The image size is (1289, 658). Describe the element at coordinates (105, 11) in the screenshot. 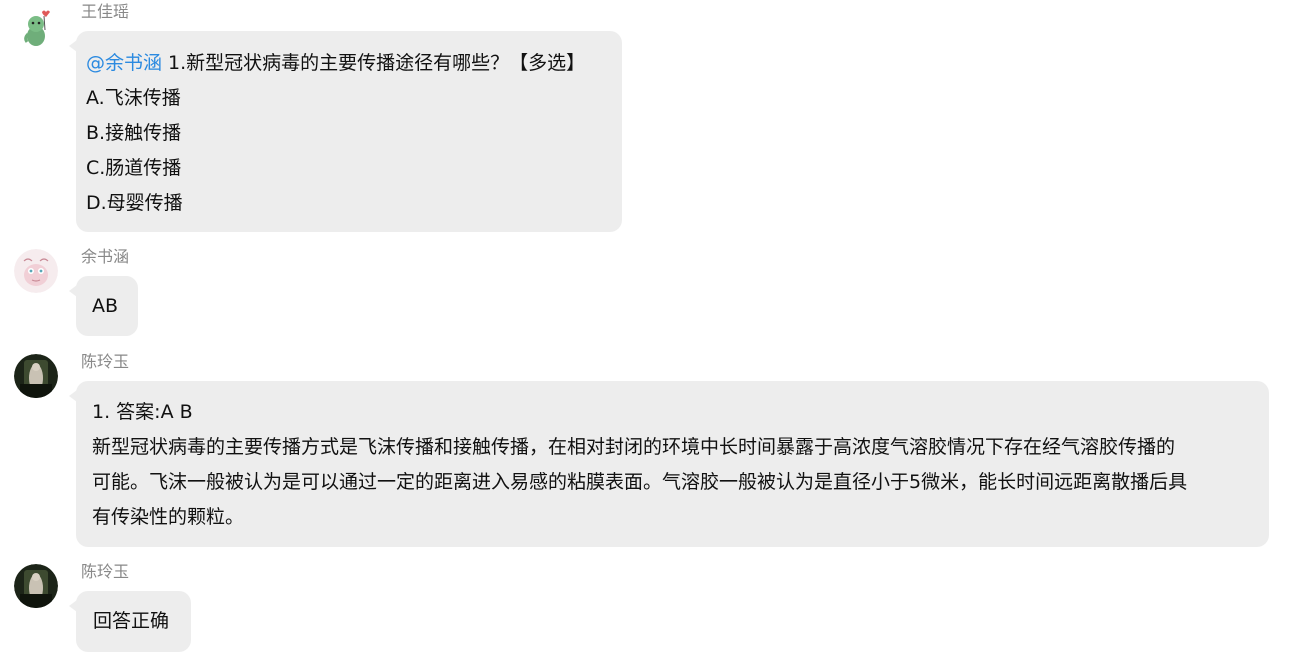

I see `sender-name: 王佳瑶` at that location.